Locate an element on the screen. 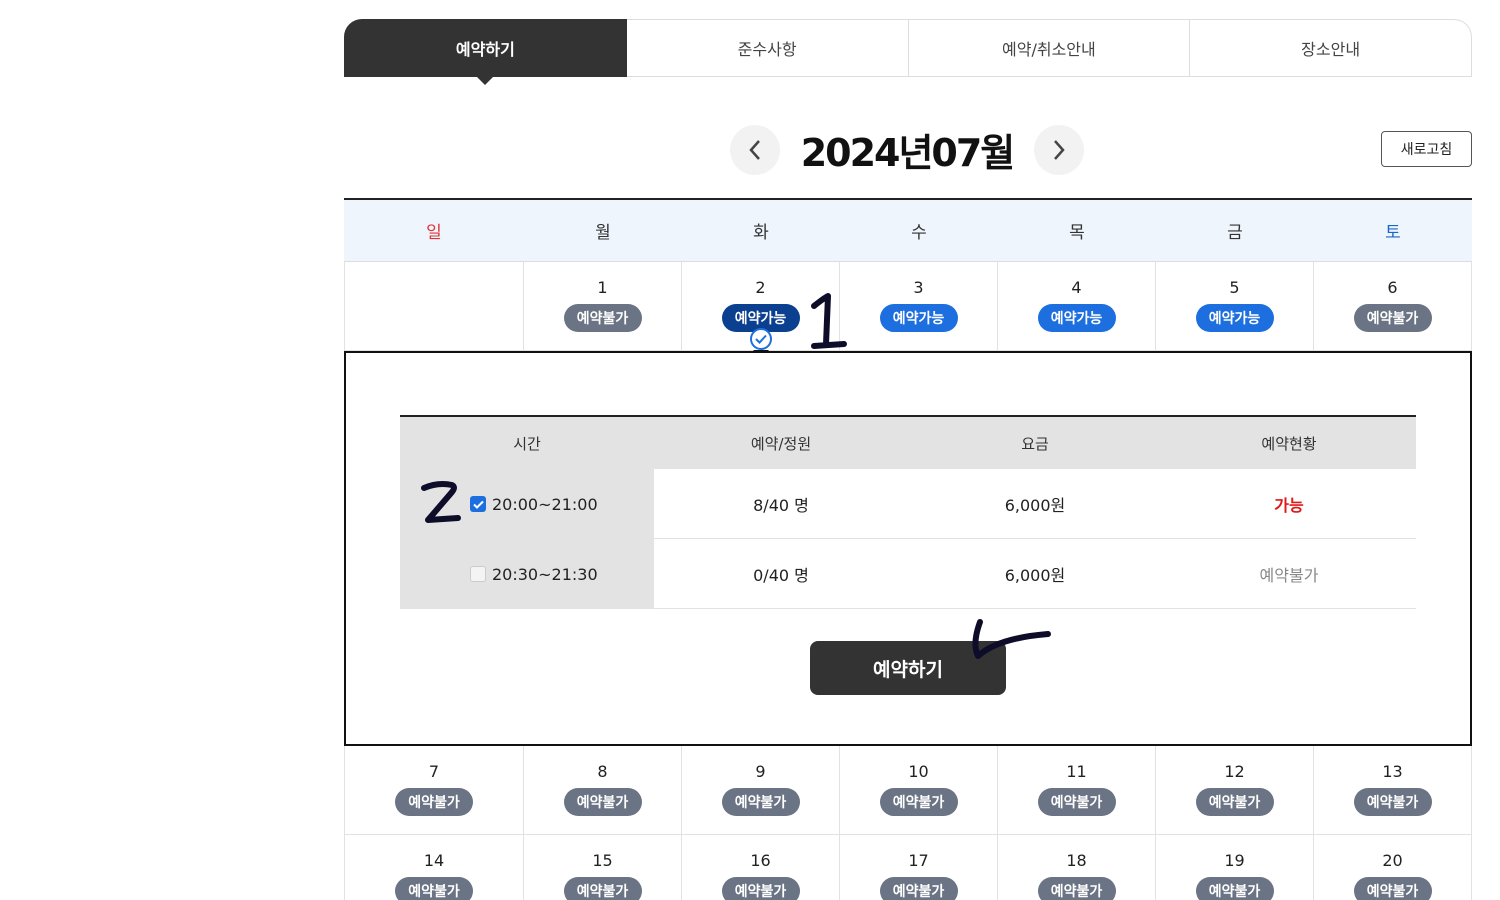 This screenshot has height=900, width=1500. day-number: 17 is located at coordinates (918, 860).